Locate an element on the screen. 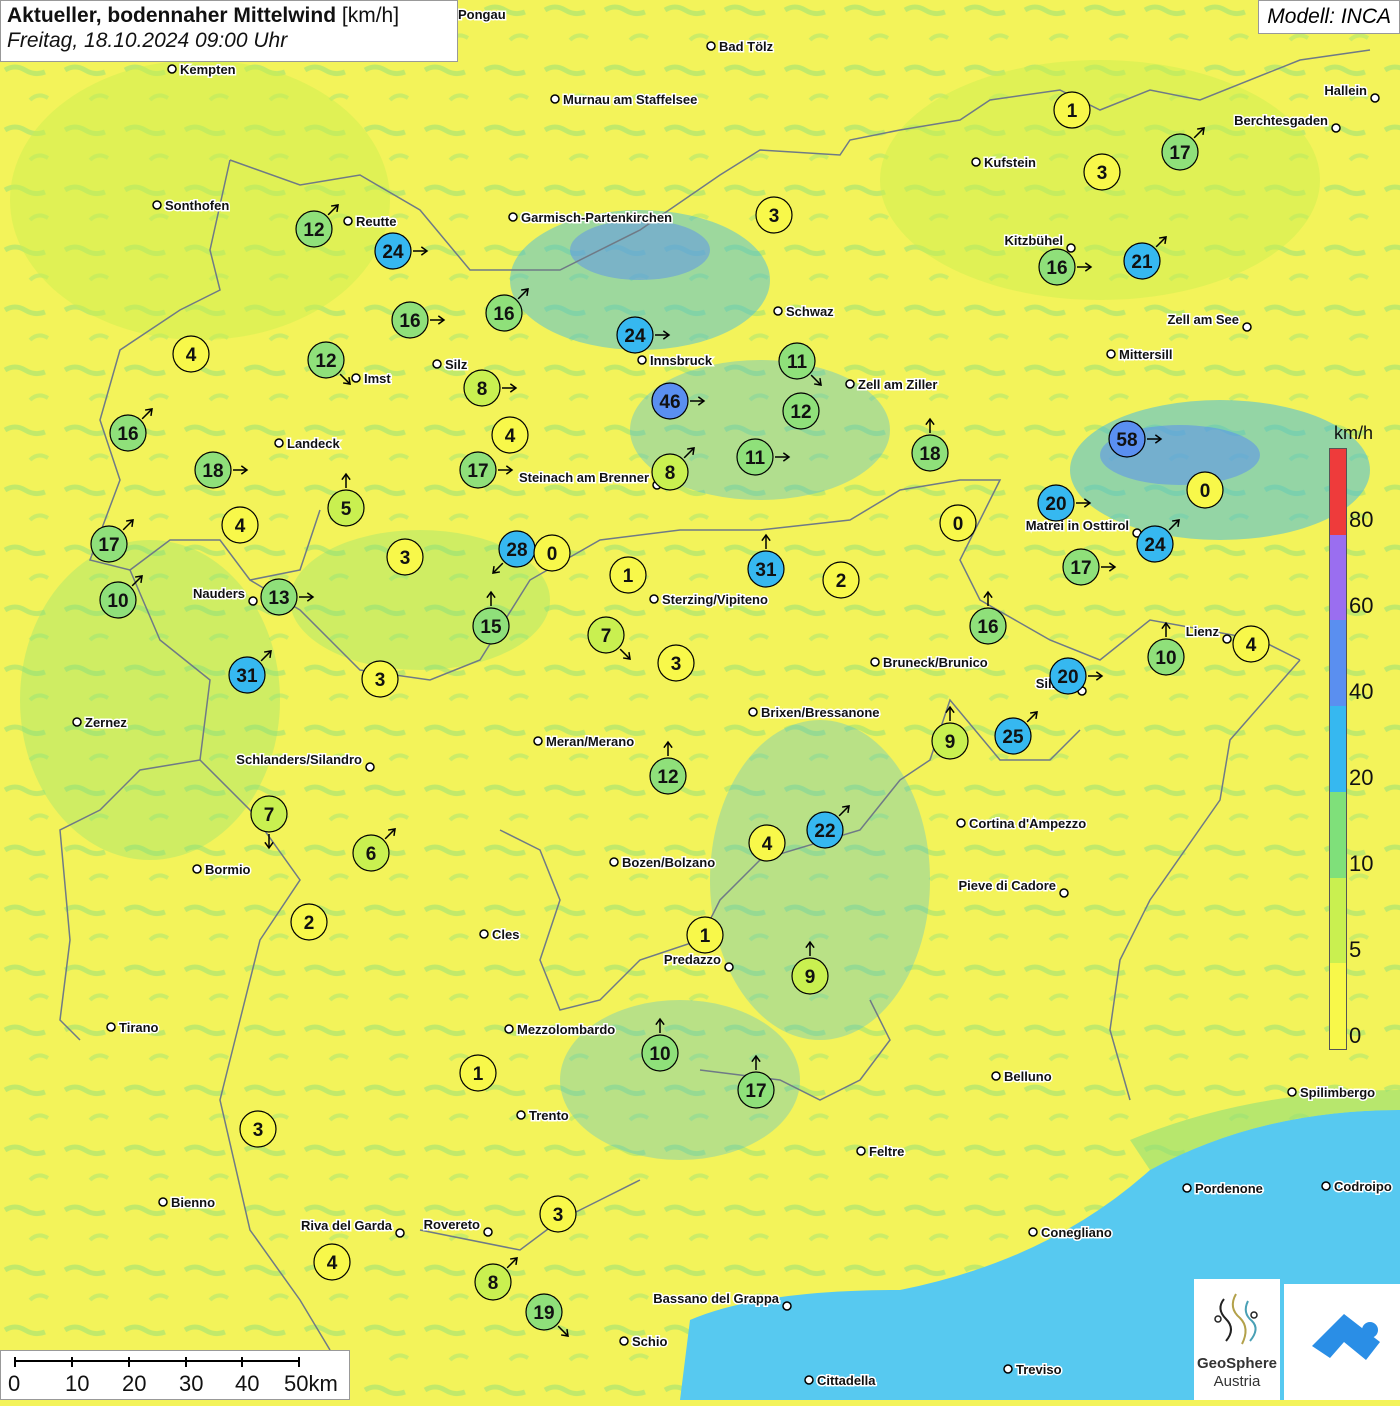 The width and height of the screenshot is (1400, 1406). wind-value: 8 is located at coordinates (493, 1283).